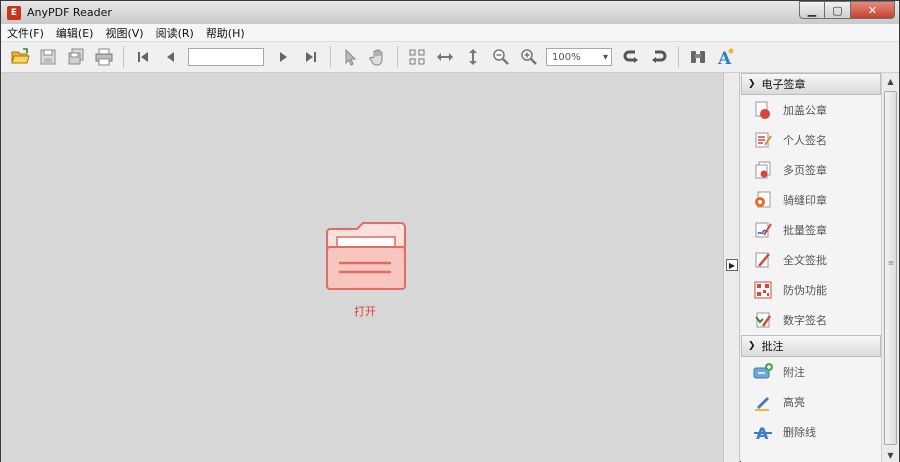 The height and width of the screenshot is (462, 900). I want to click on folder-icon, so click(366, 256).